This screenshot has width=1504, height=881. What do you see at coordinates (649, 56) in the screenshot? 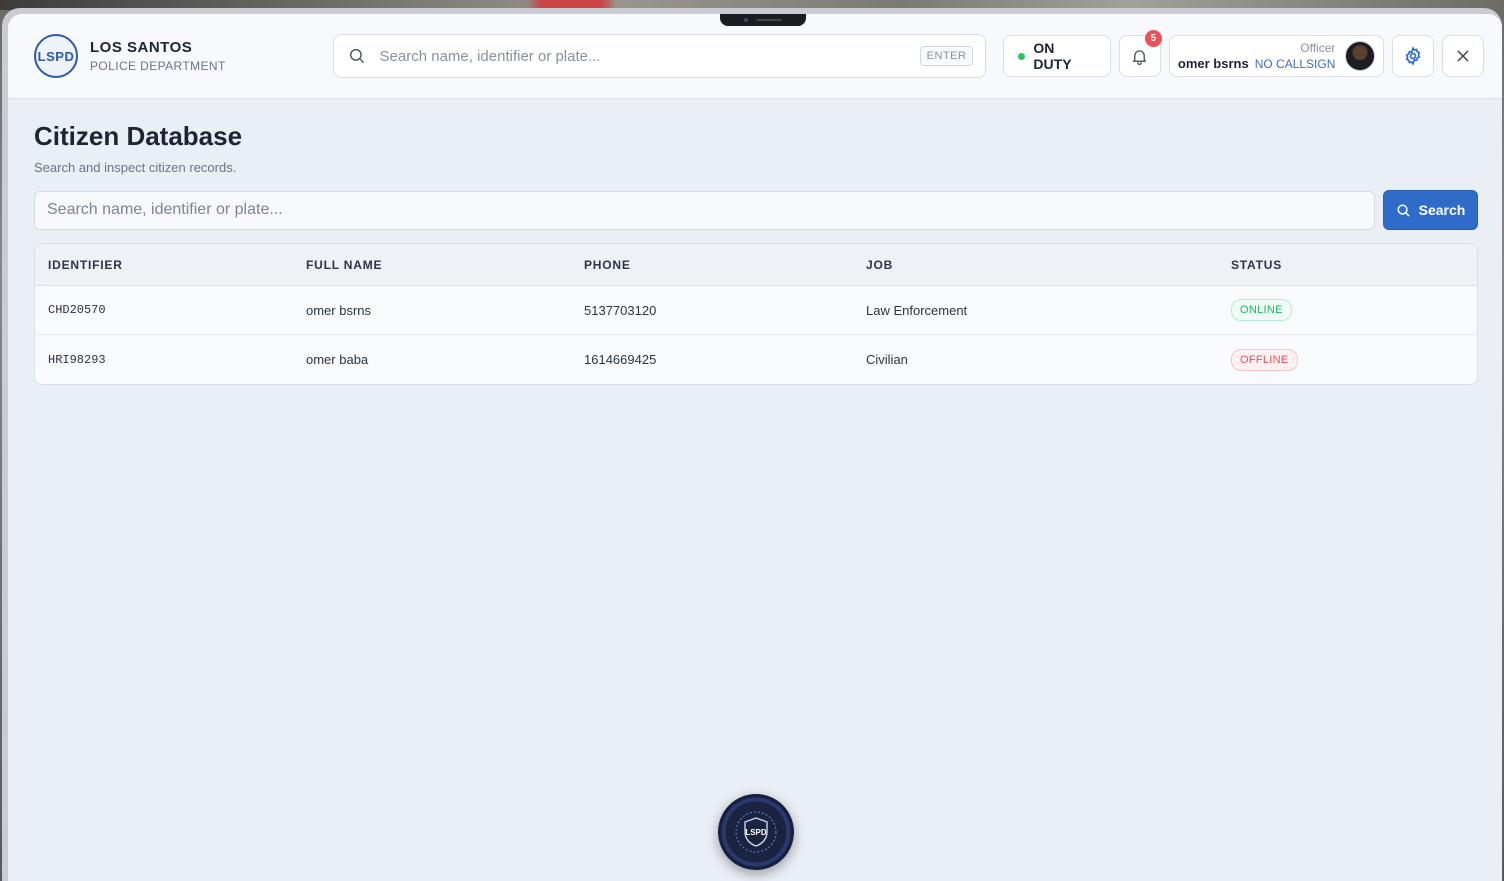
I see `global-search-input` at bounding box center [649, 56].